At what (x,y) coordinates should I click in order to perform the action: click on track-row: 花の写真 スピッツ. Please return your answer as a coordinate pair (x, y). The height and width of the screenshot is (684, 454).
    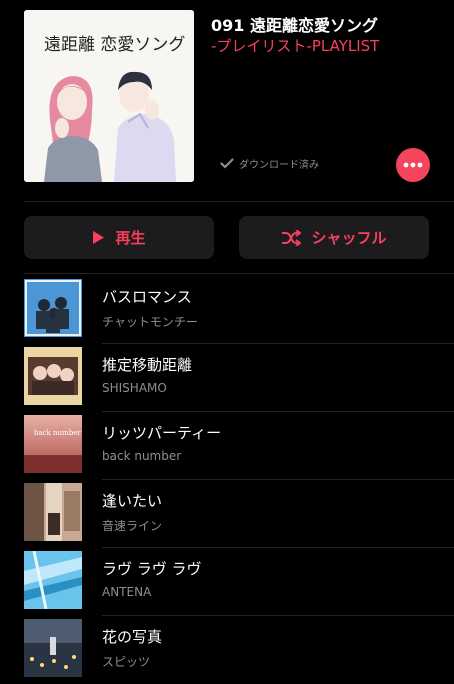
    Looking at the image, I should click on (227, 650).